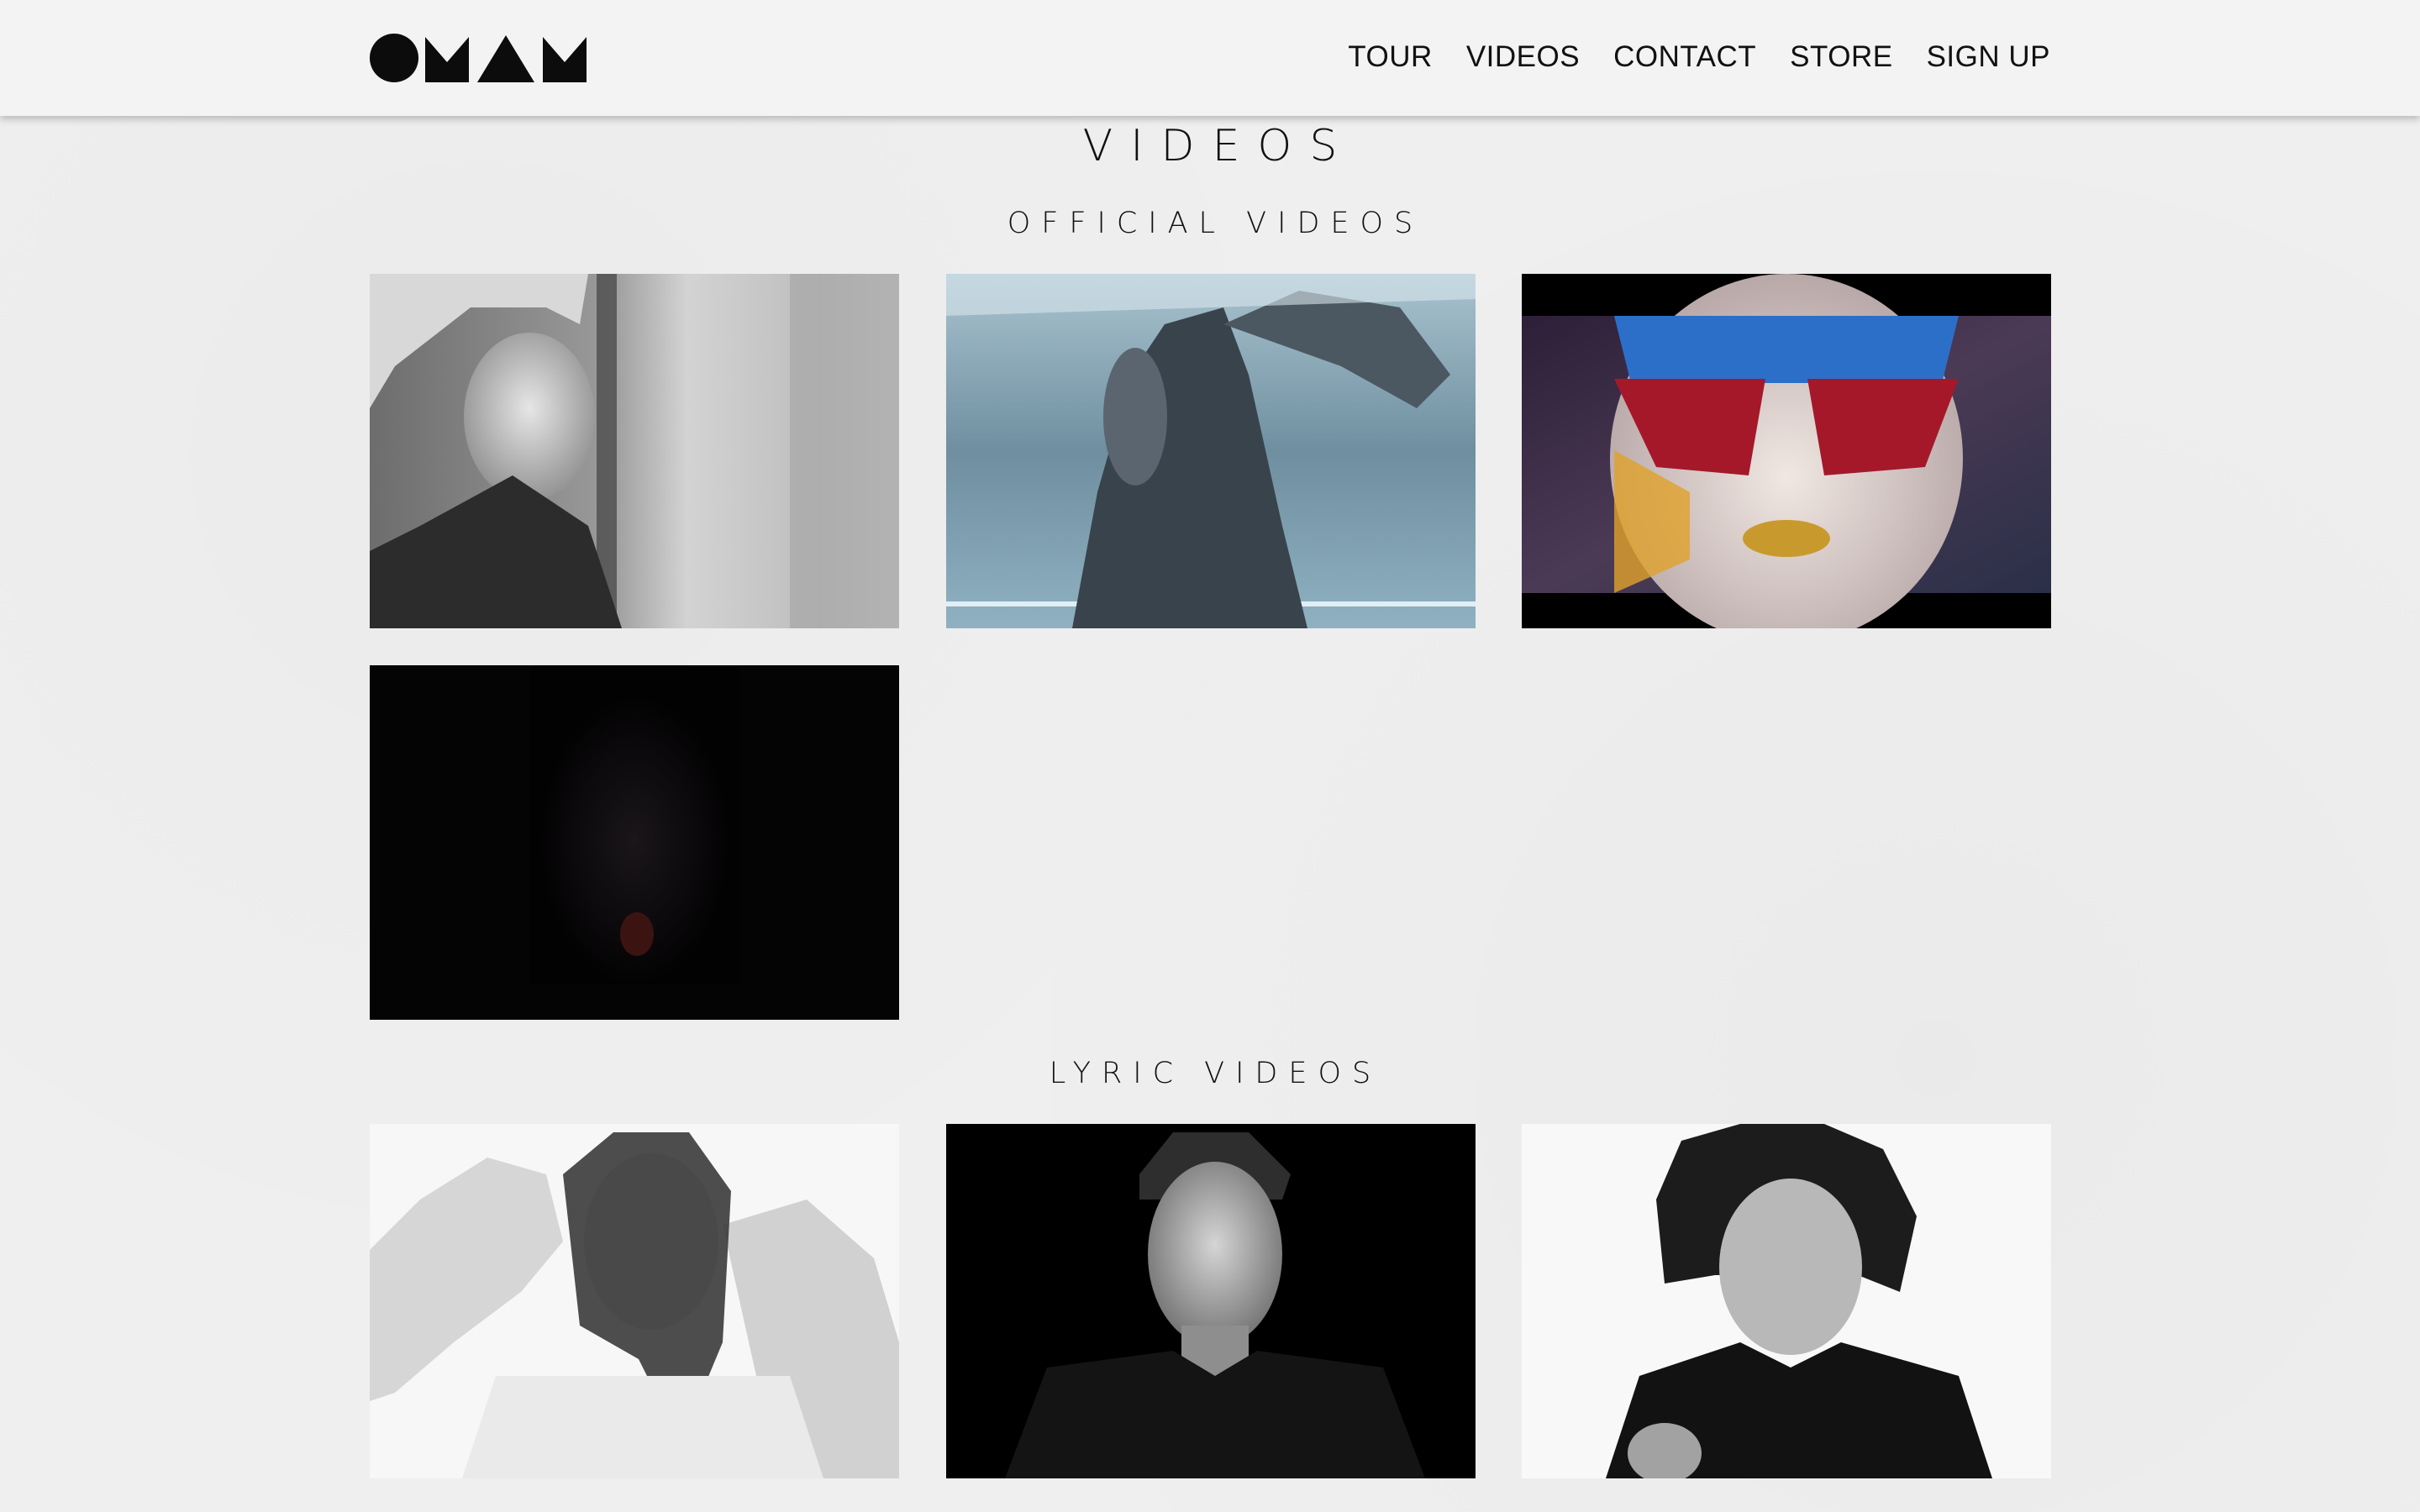  What do you see at coordinates (1215, 1073) in the screenshot?
I see `section-title-lyric-videos: LYRIC VIDEOS` at bounding box center [1215, 1073].